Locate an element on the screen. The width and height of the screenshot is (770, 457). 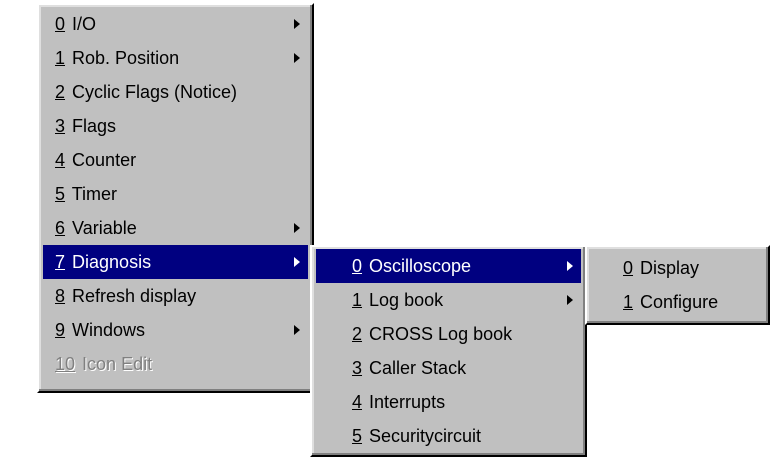
menu-item-diagnosis: 7 Diagnosis is located at coordinates (175, 262).